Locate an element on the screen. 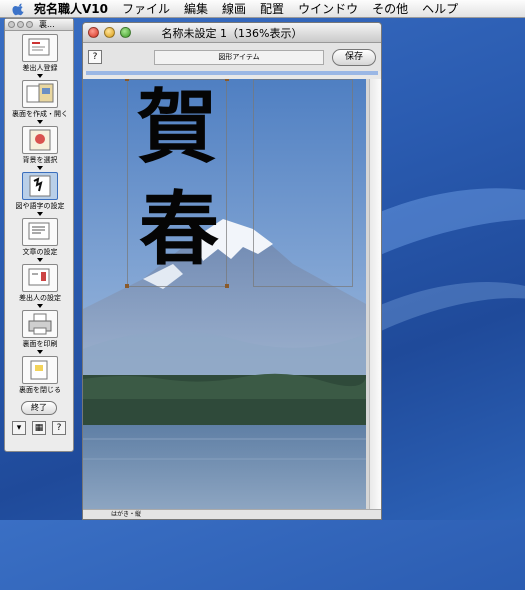 The image size is (525, 590). tool-print-back: 裏面を印刷 is located at coordinates (40, 330).